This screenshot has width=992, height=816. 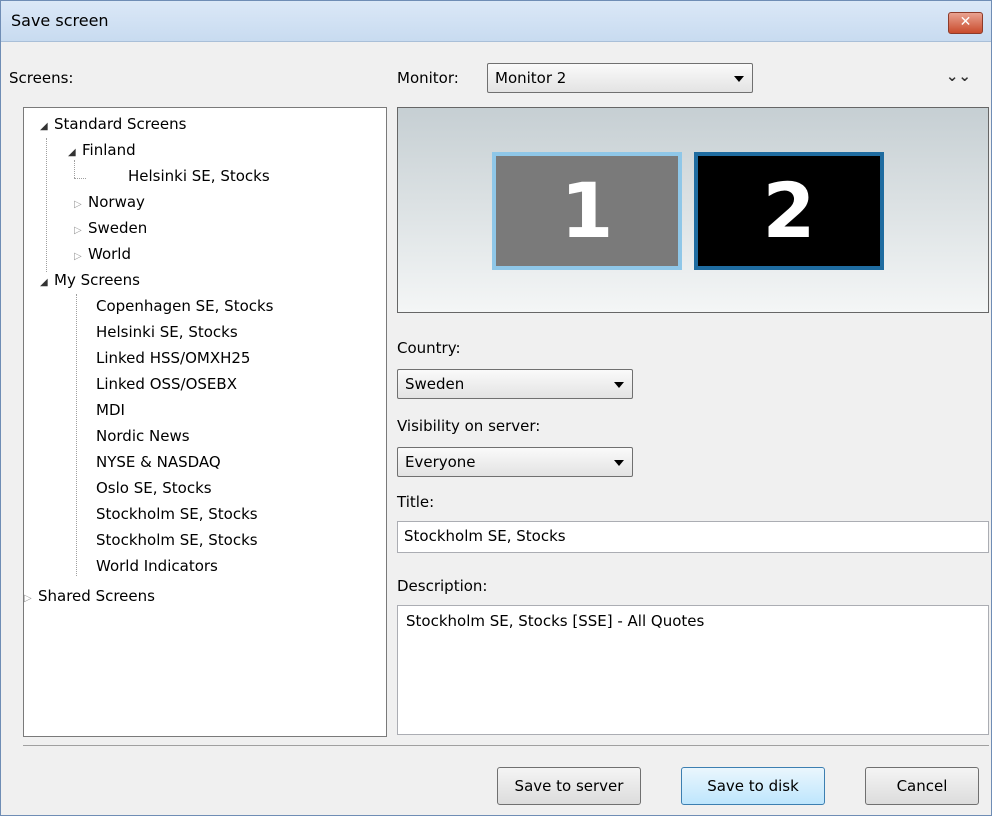 What do you see at coordinates (110, 228) in the screenshot?
I see `tree-node-sweden: ▷ Sweden` at bounding box center [110, 228].